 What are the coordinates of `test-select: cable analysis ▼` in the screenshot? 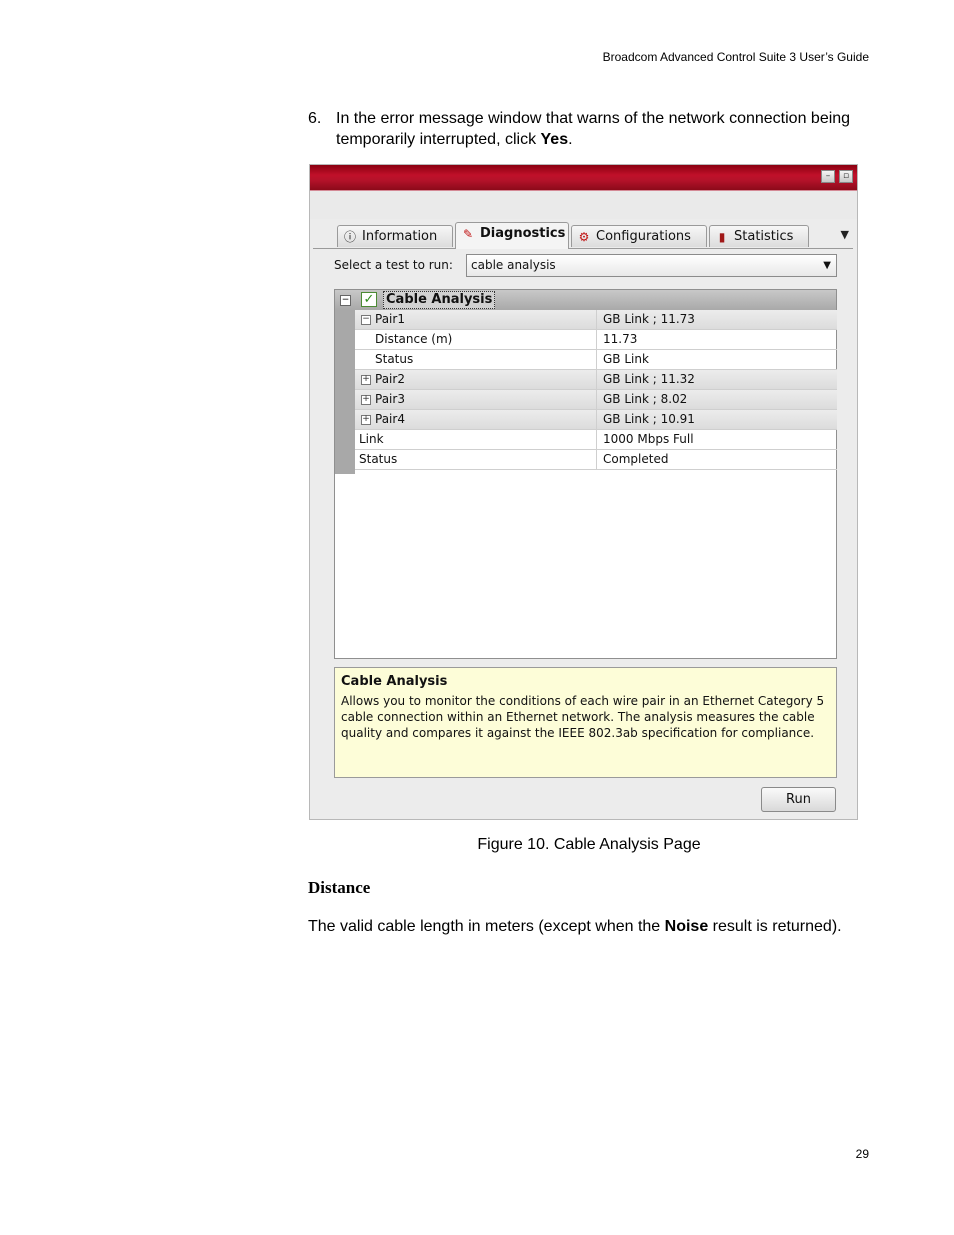 It's located at (651, 265).